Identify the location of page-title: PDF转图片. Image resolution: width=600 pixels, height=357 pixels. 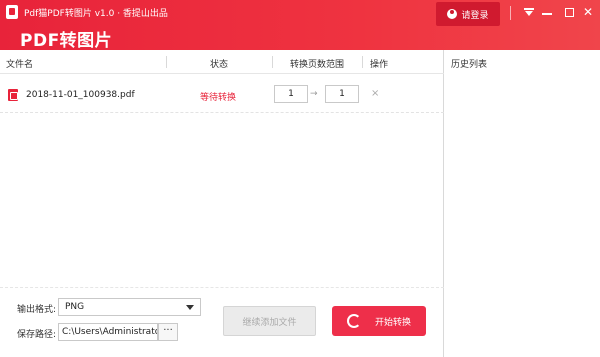
(66, 41).